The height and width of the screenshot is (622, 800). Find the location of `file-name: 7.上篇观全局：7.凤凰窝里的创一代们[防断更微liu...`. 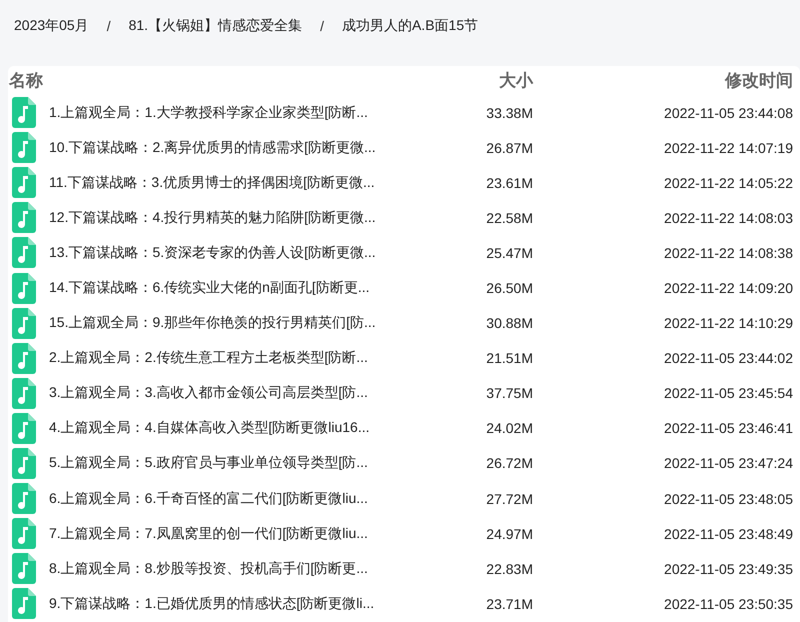

file-name: 7.上篇观全局：7.凤凰窝里的创一代们[防断更微liu... is located at coordinates (208, 533).